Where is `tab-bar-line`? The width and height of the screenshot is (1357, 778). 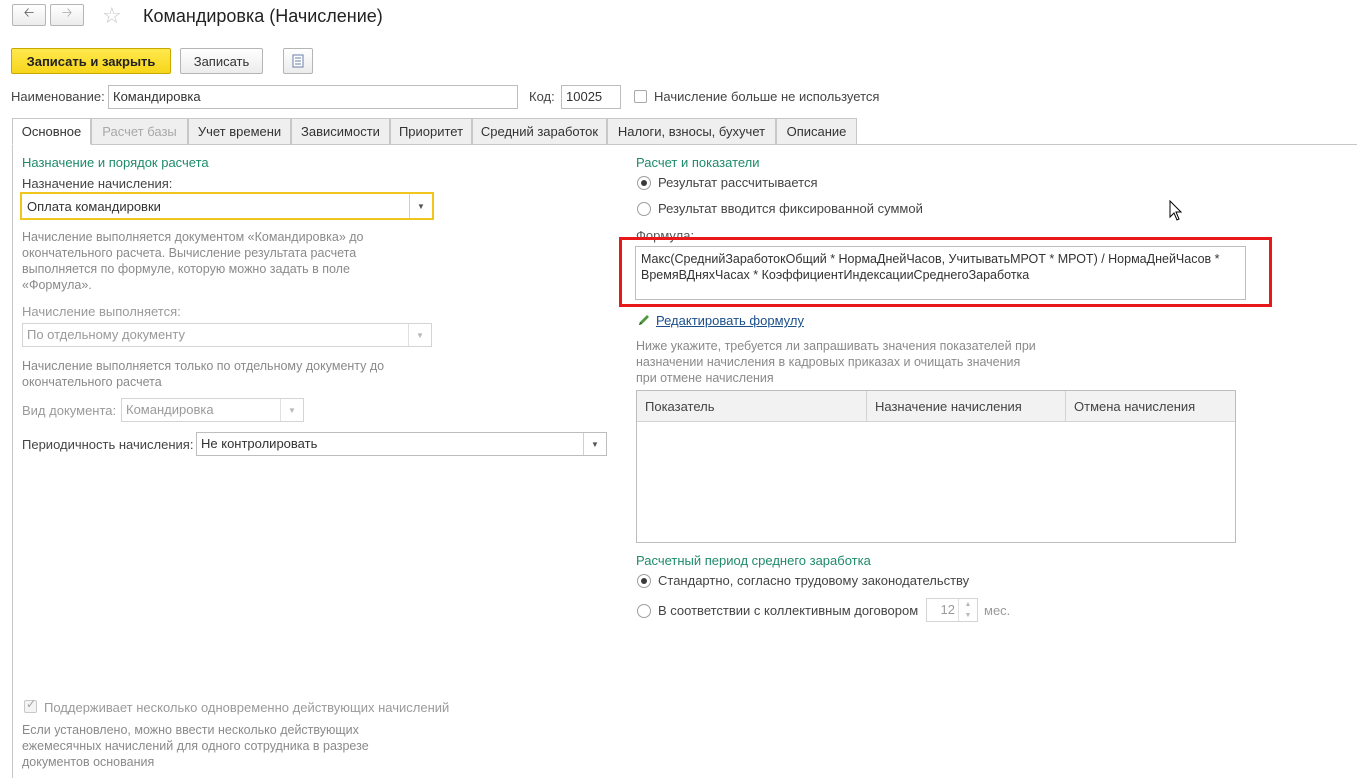 tab-bar-line is located at coordinates (1107, 144).